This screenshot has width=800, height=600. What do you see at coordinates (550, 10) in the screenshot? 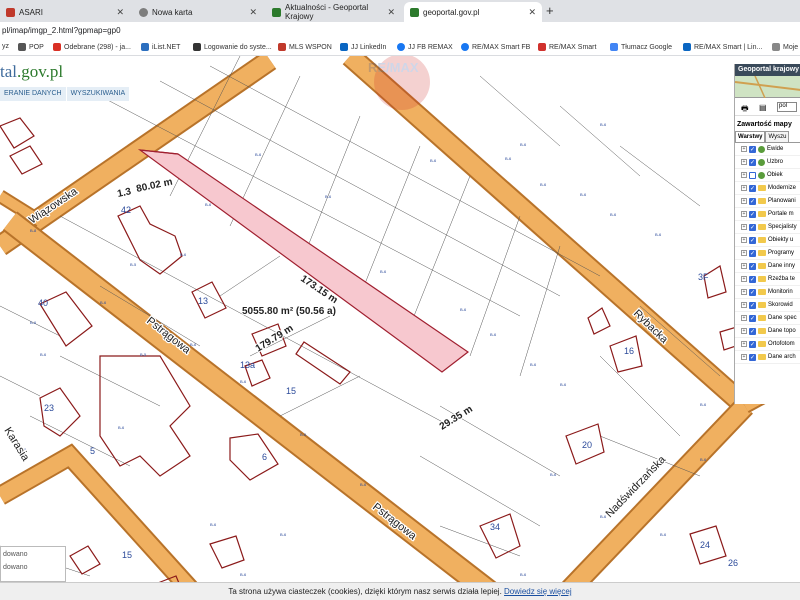
I see `new-tab-plus-icon: +` at bounding box center [550, 10].